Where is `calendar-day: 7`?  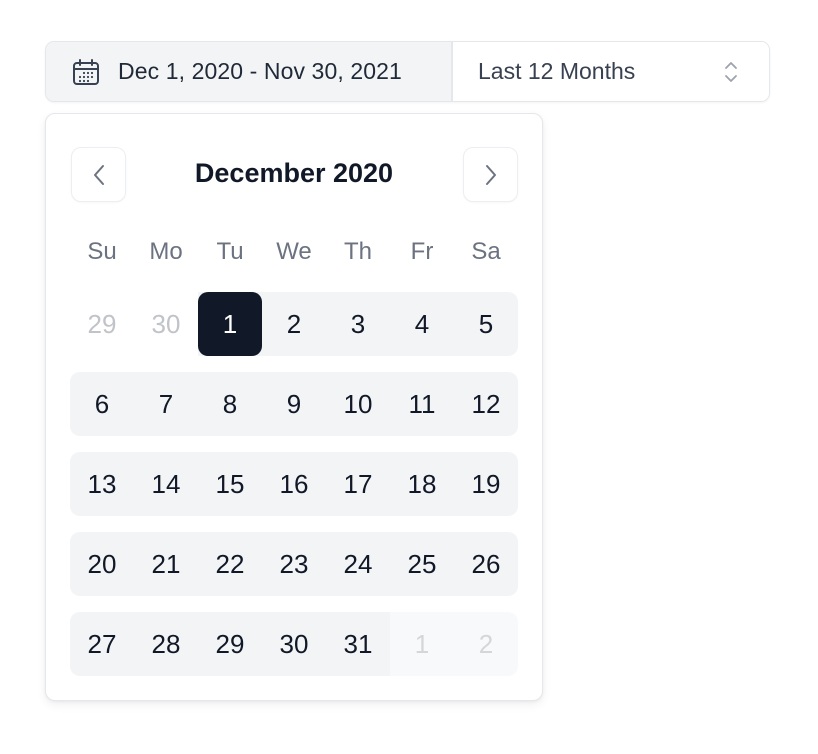 calendar-day: 7 is located at coordinates (166, 404).